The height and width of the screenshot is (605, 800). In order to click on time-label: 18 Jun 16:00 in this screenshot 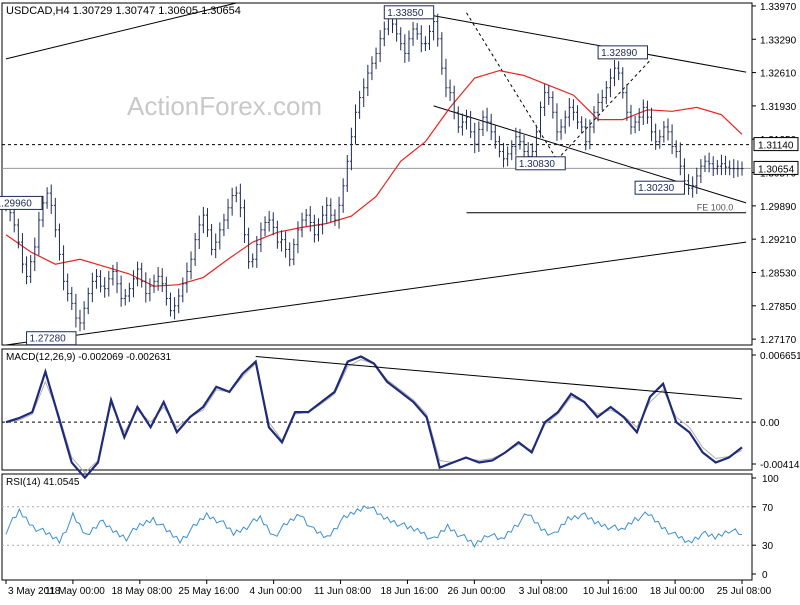, I will do `click(410, 591)`.